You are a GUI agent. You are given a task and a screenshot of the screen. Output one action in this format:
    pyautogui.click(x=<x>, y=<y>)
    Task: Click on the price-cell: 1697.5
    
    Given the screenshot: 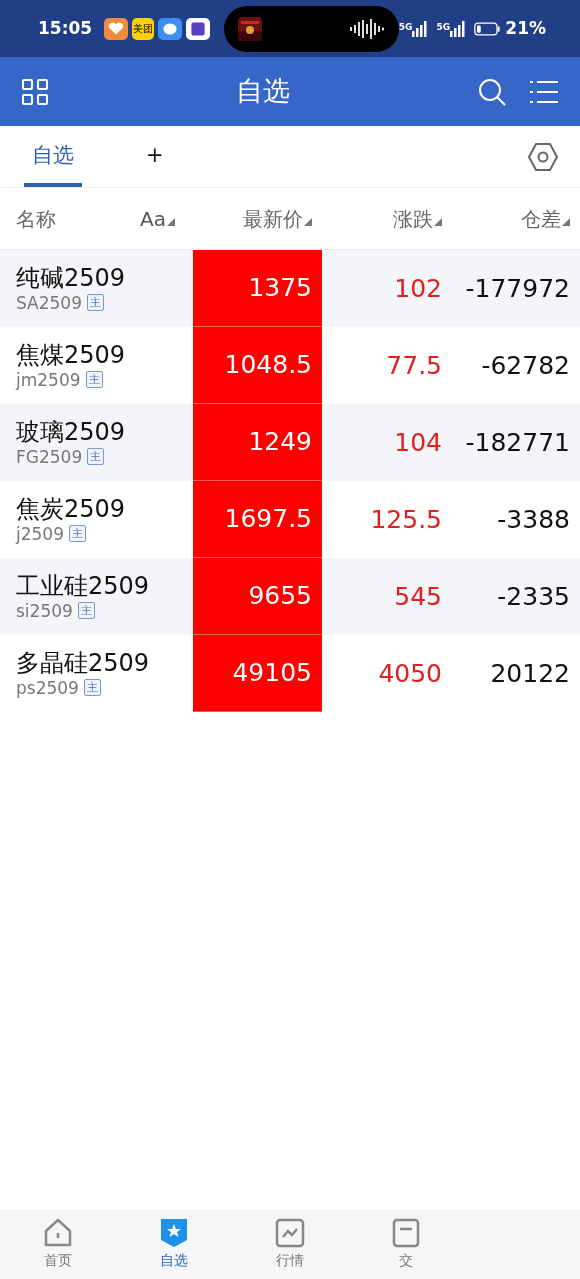 What is the action you would take?
    pyautogui.click(x=257, y=519)
    